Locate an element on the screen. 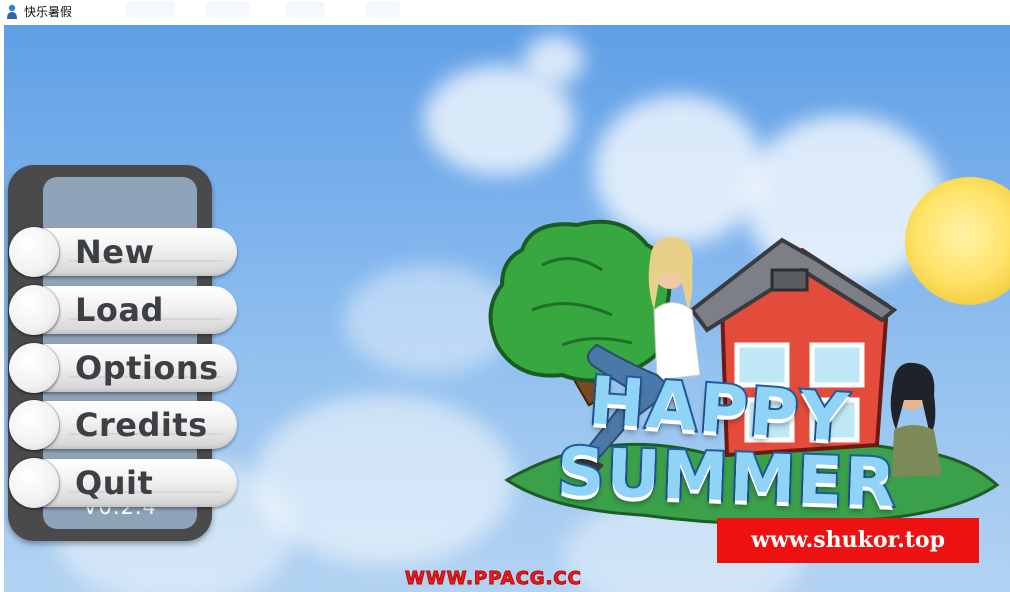 This screenshot has width=1010, height=592. site-watermark: www.shukor.top is located at coordinates (848, 540).